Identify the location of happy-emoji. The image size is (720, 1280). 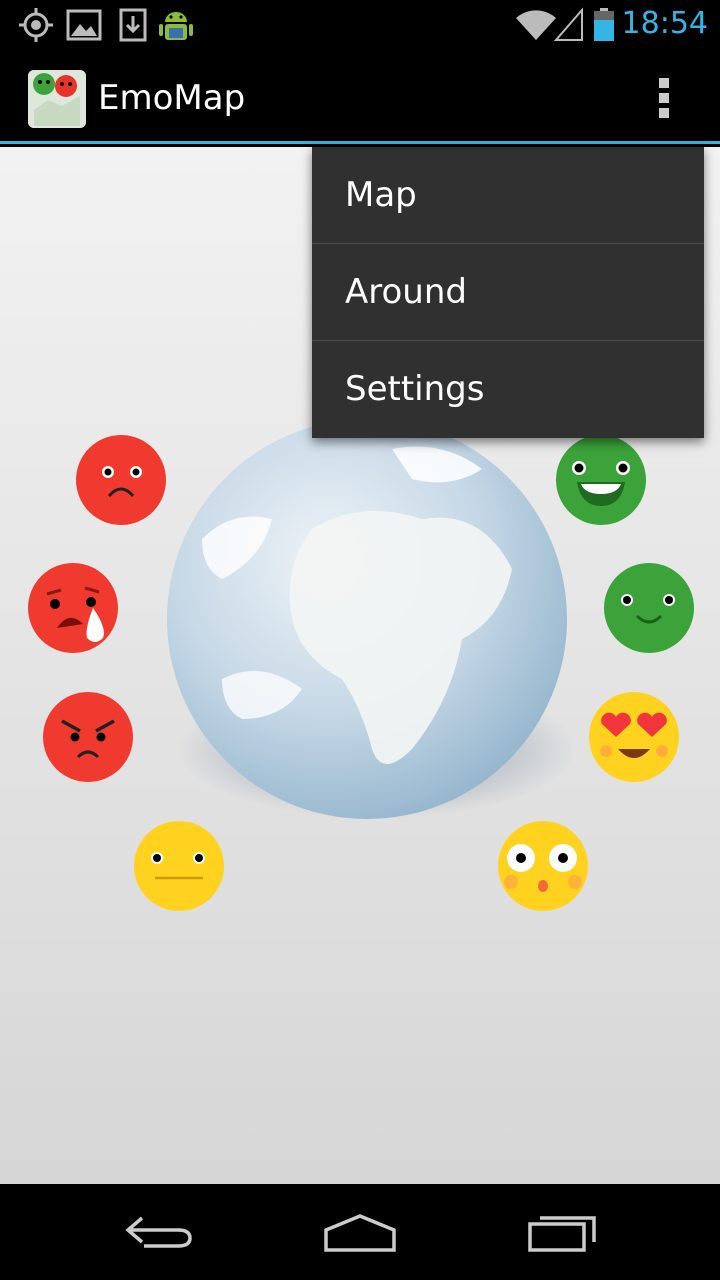
(601, 480).